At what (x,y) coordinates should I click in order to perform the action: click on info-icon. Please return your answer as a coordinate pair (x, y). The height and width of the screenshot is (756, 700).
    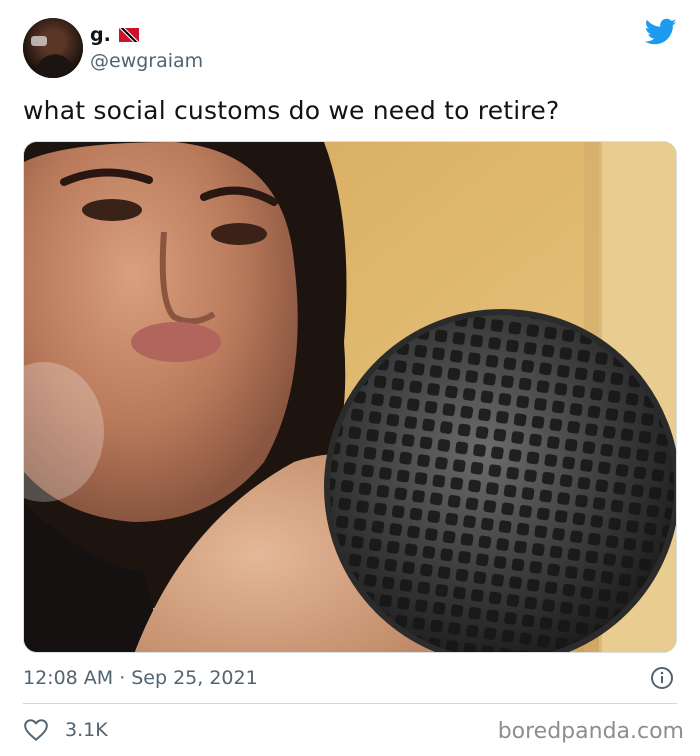
    Looking at the image, I should click on (662, 678).